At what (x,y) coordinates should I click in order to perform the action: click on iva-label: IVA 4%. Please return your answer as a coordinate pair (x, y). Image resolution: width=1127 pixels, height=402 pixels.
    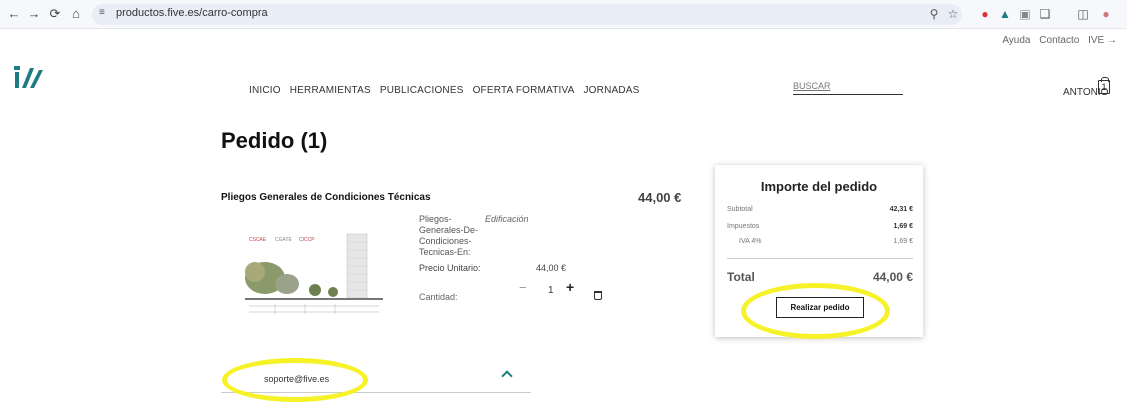
    Looking at the image, I should click on (750, 241).